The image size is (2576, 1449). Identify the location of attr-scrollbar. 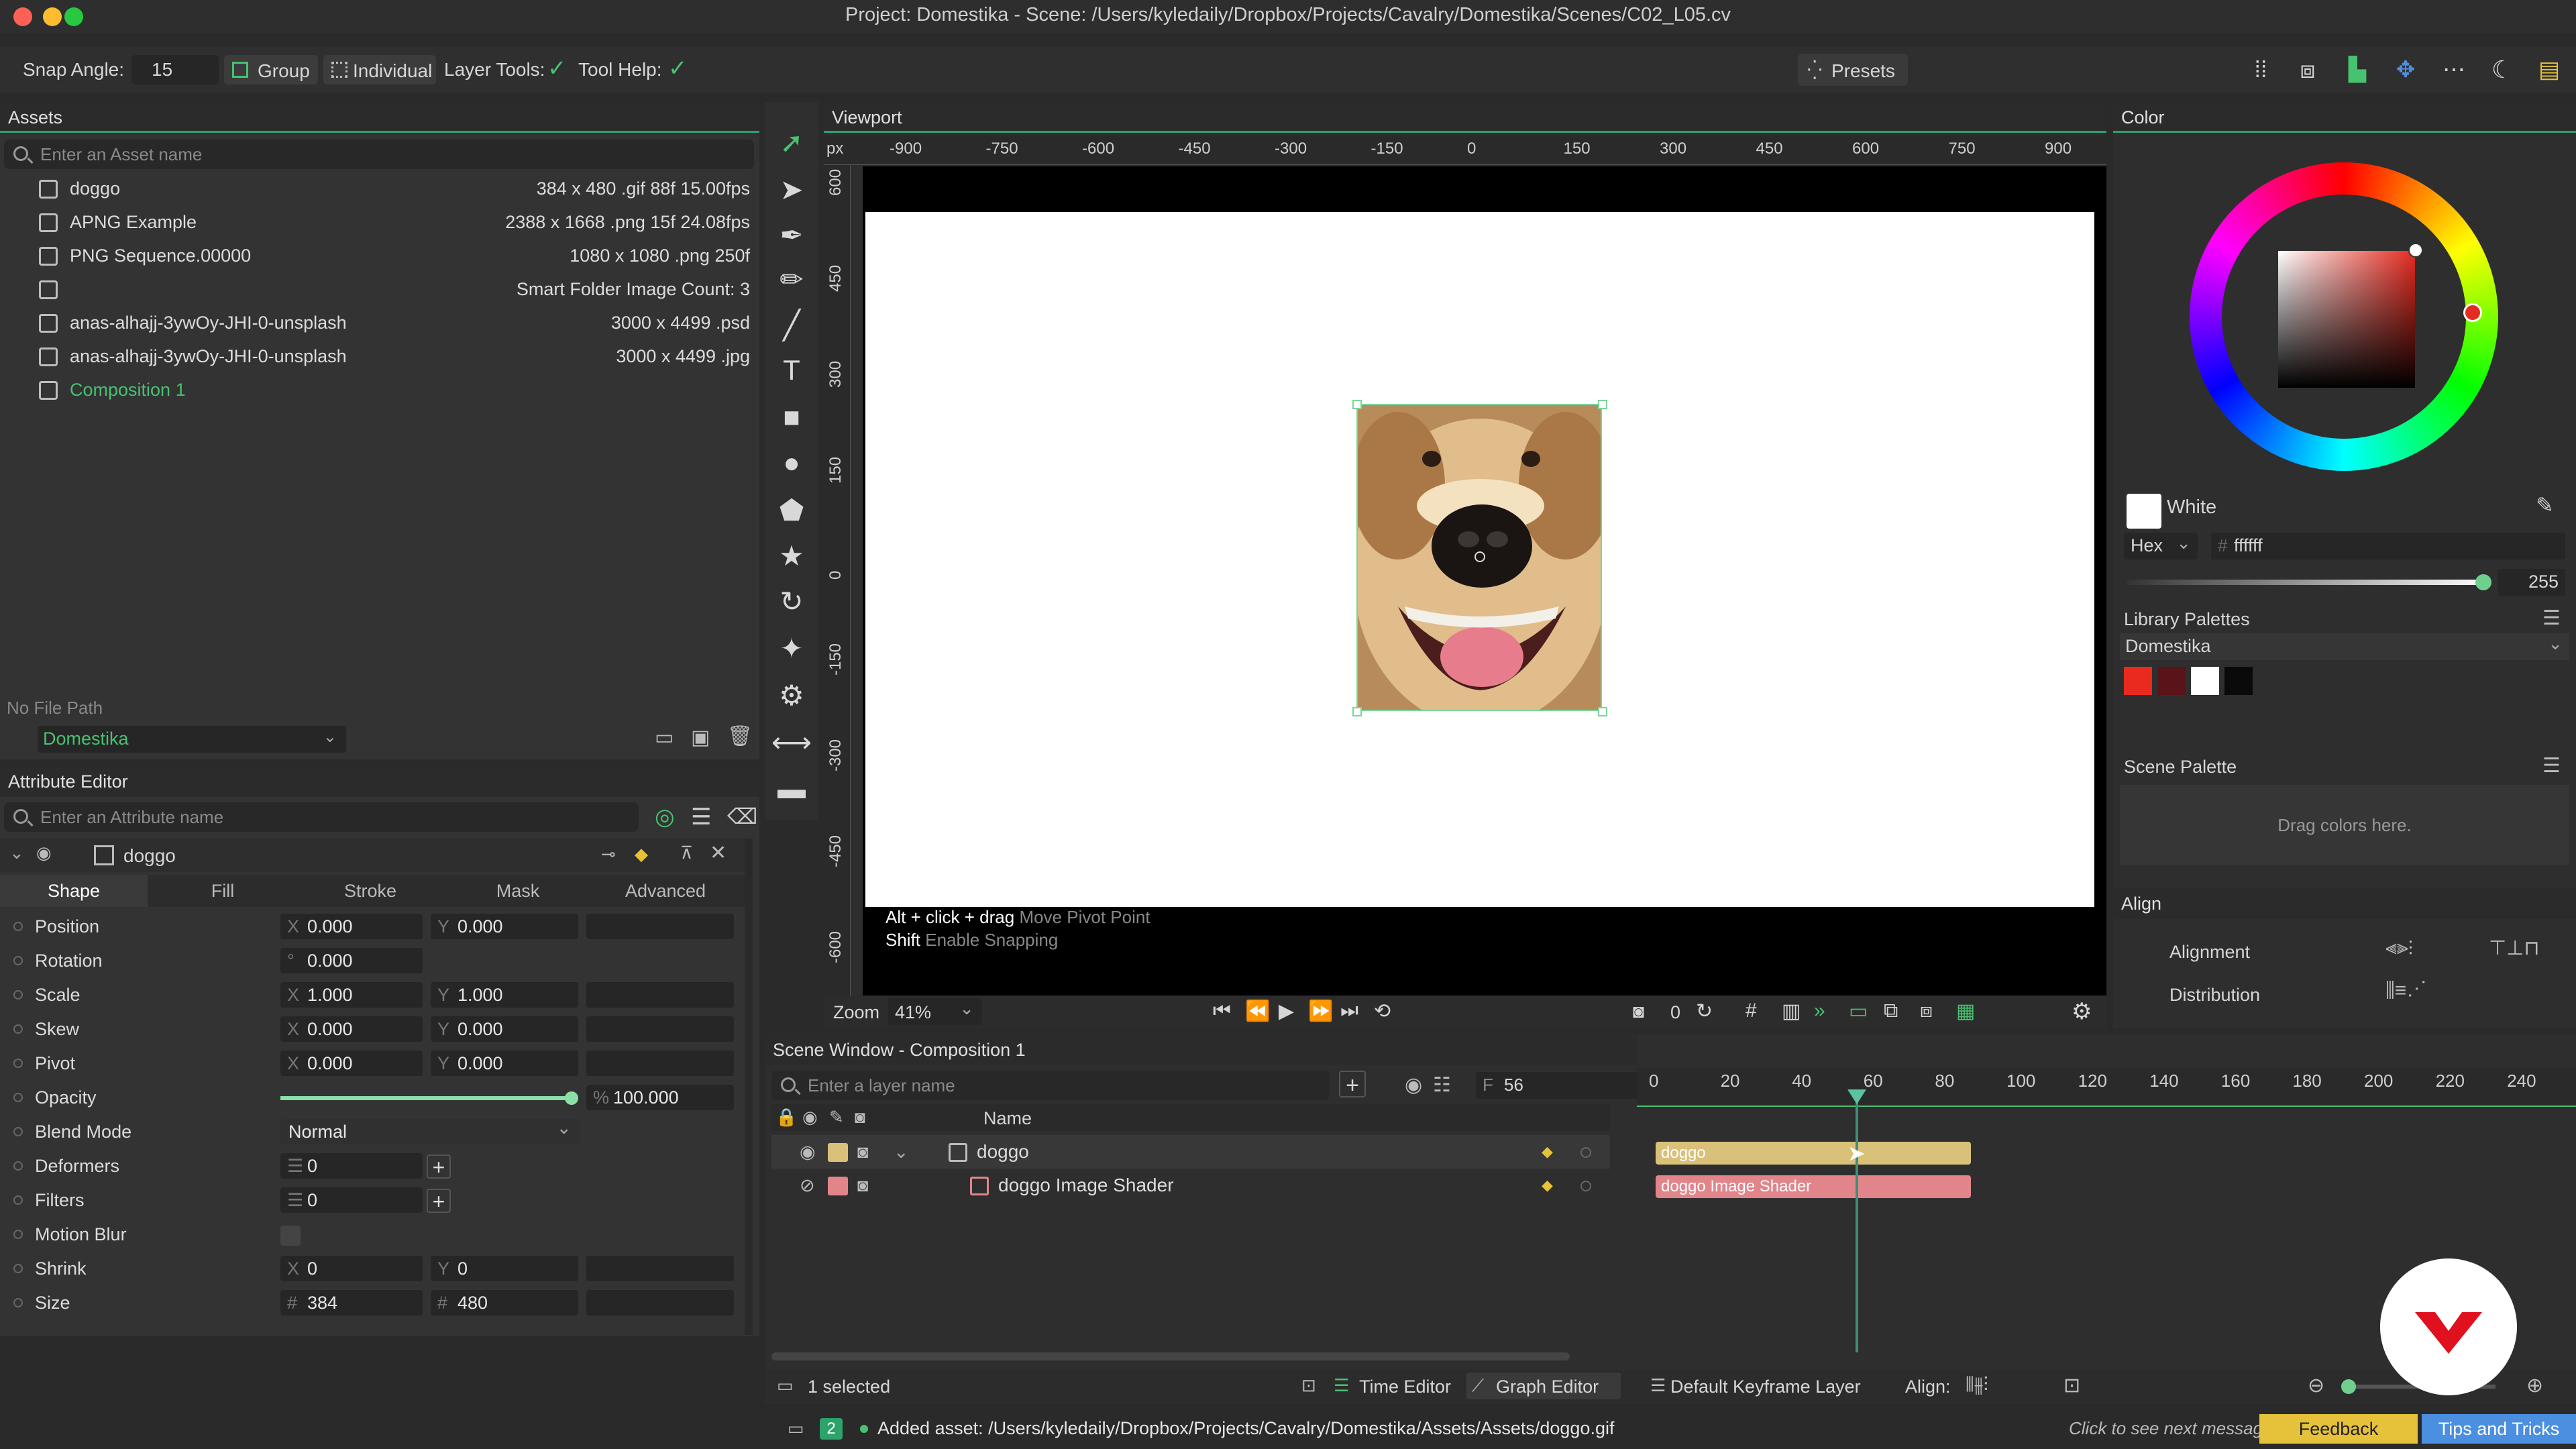
(749, 1087).